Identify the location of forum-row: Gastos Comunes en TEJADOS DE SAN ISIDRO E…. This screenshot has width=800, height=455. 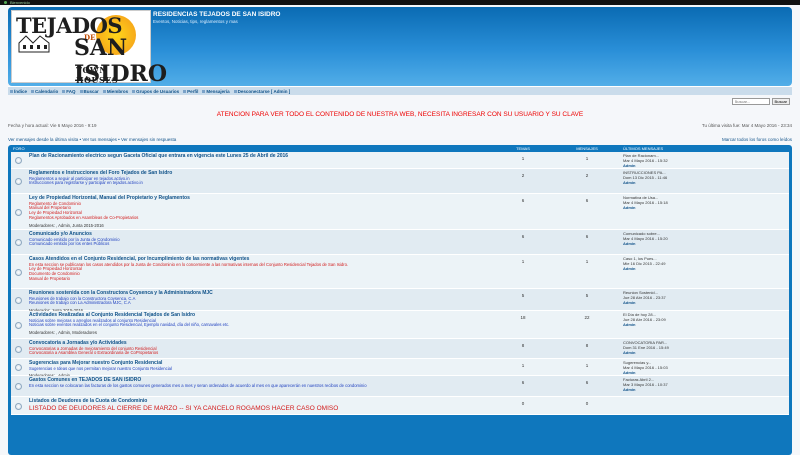
(400, 386).